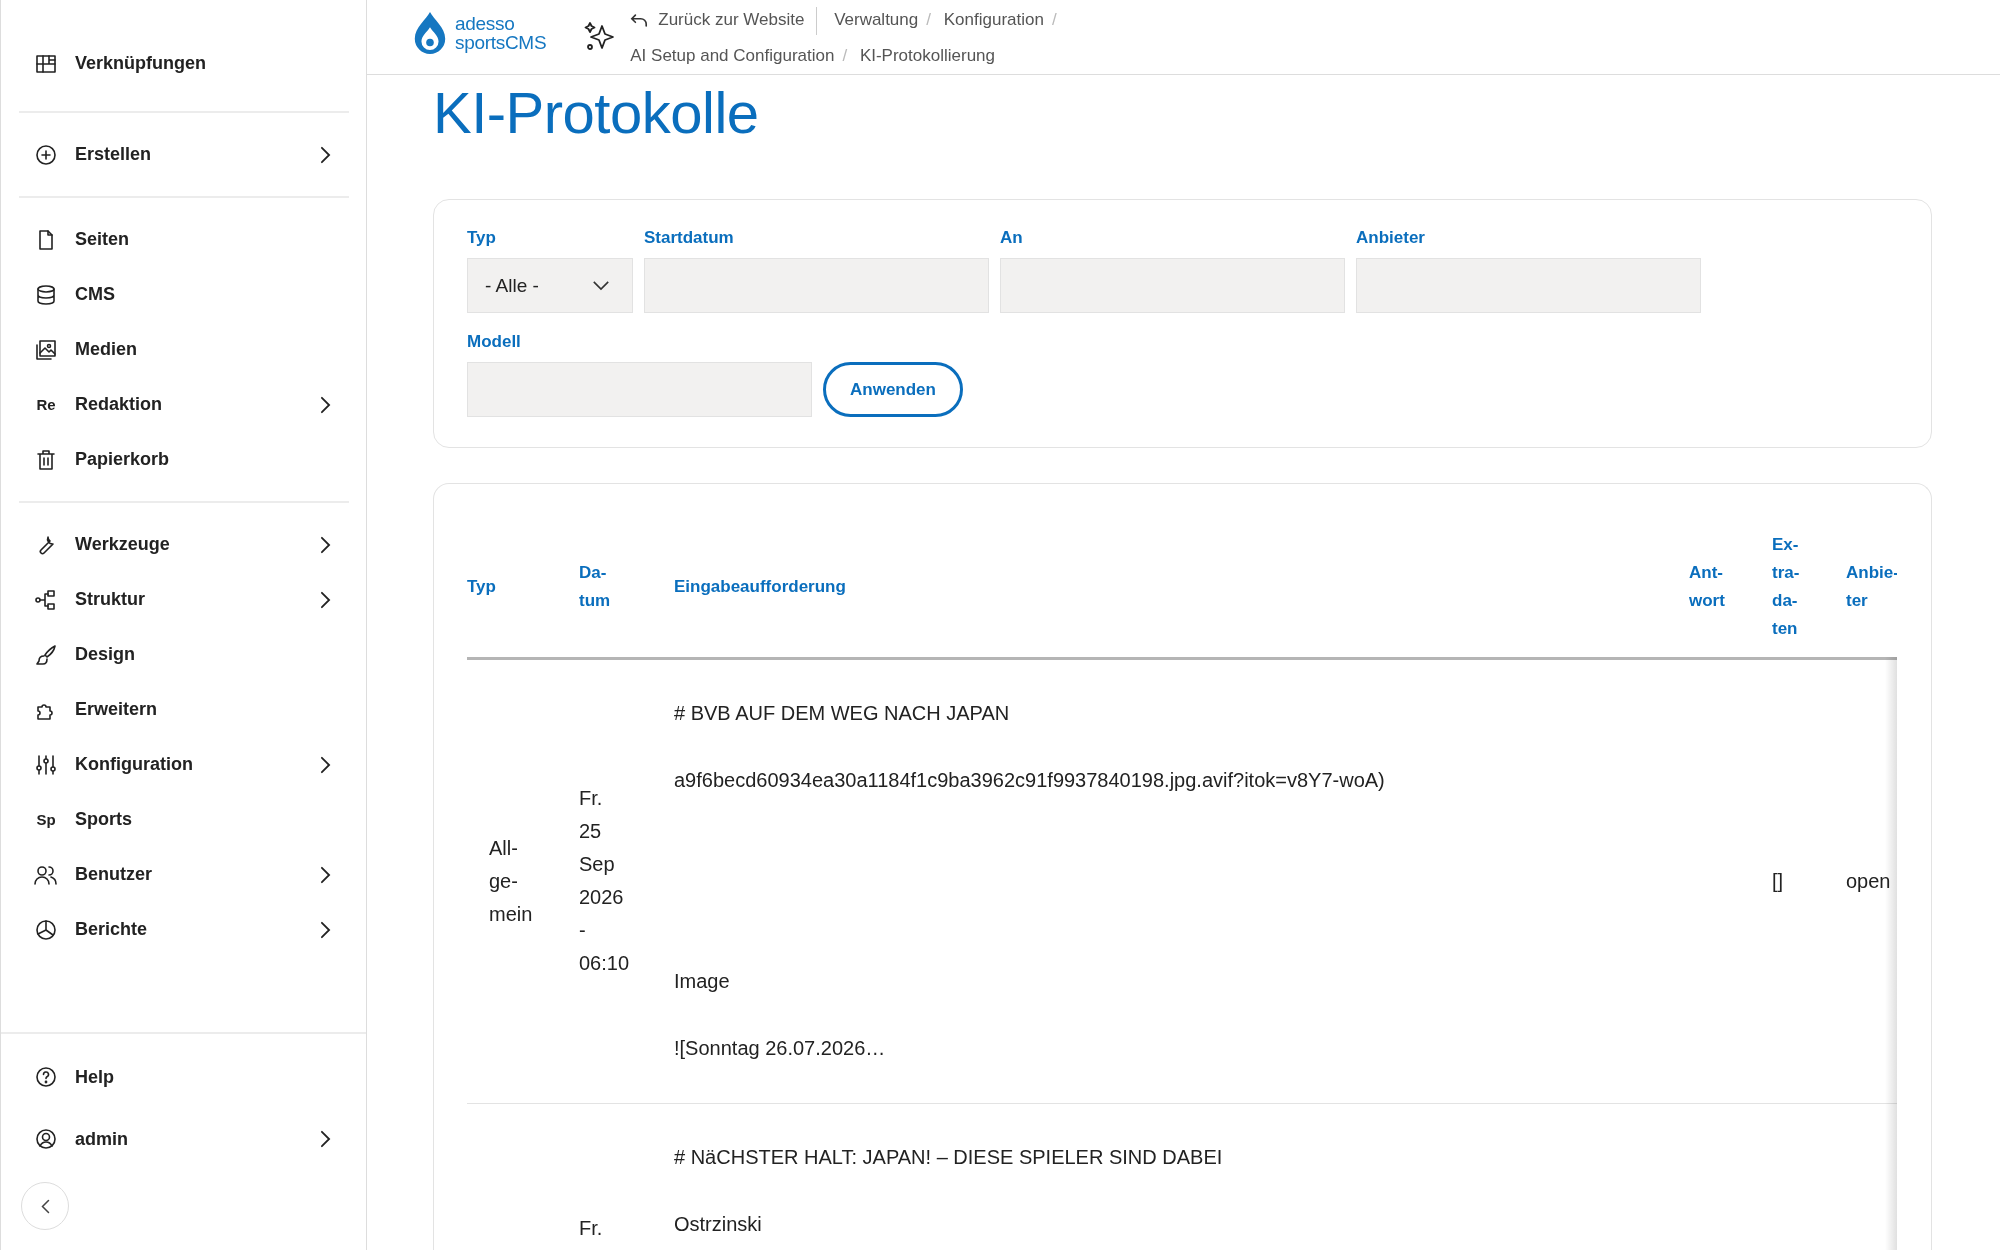  I want to click on column-header: Eingabeaufforderung, so click(760, 587).